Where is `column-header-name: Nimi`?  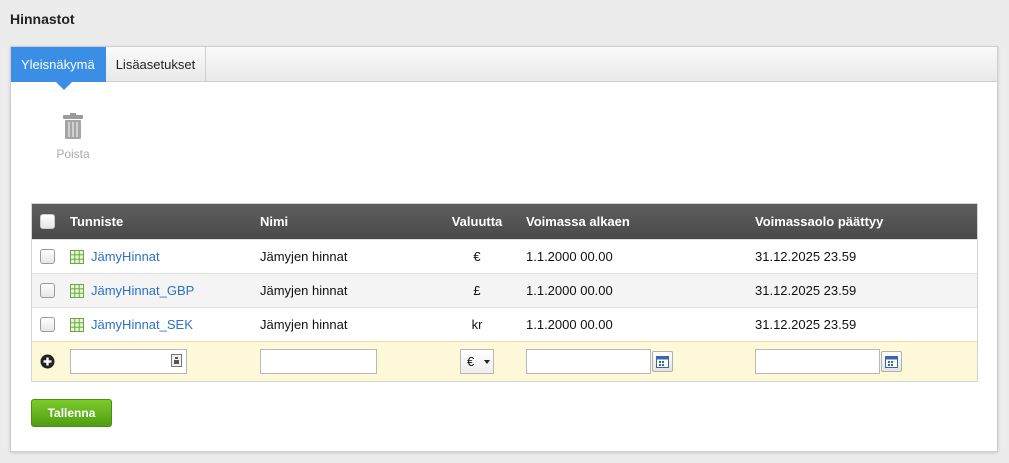
column-header-name: Nimi is located at coordinates (274, 221).